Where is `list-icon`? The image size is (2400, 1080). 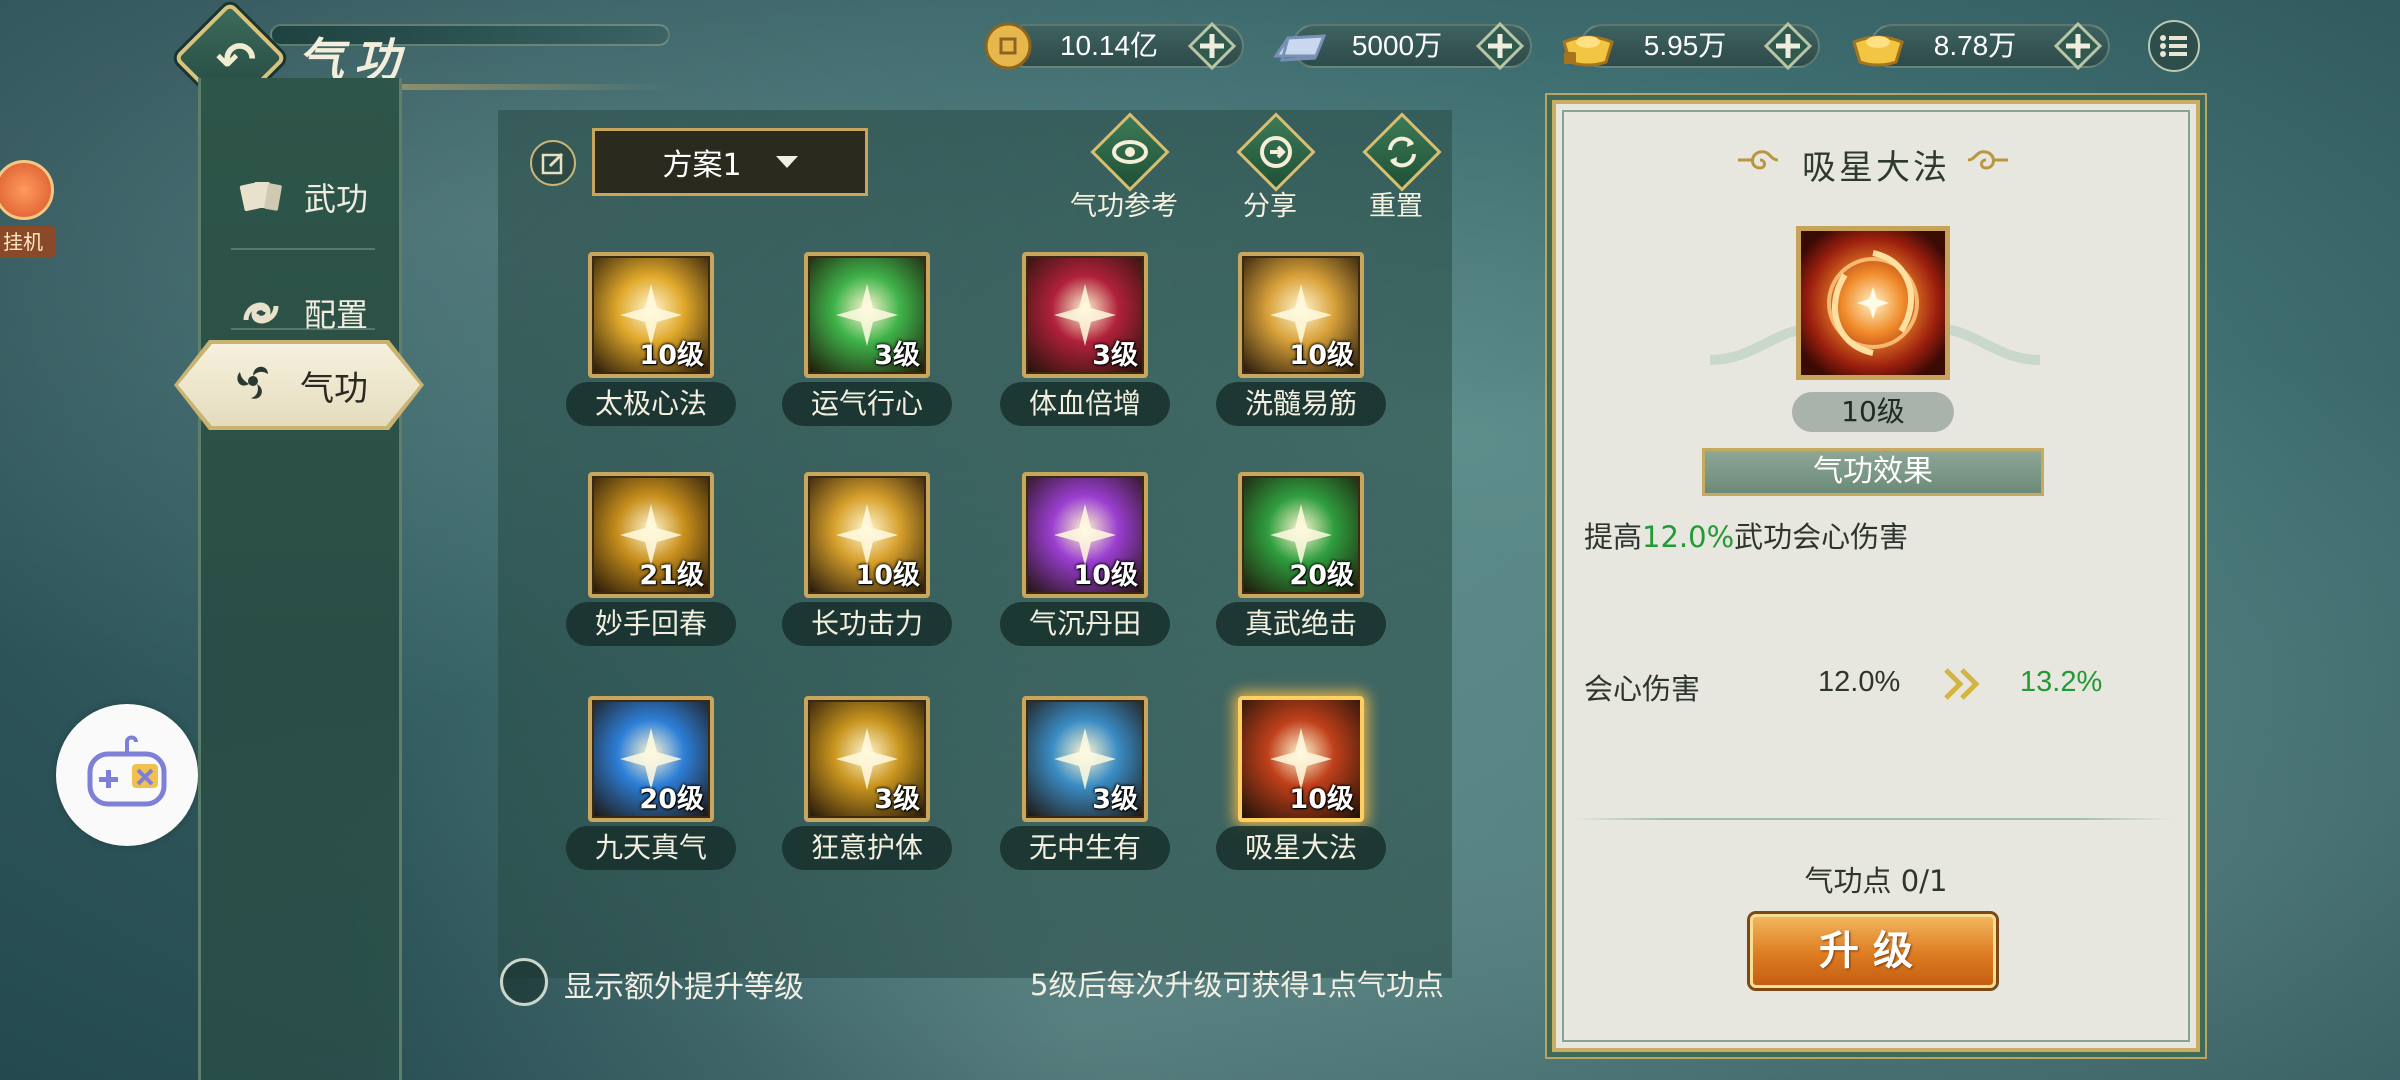 list-icon is located at coordinates (2173, 46).